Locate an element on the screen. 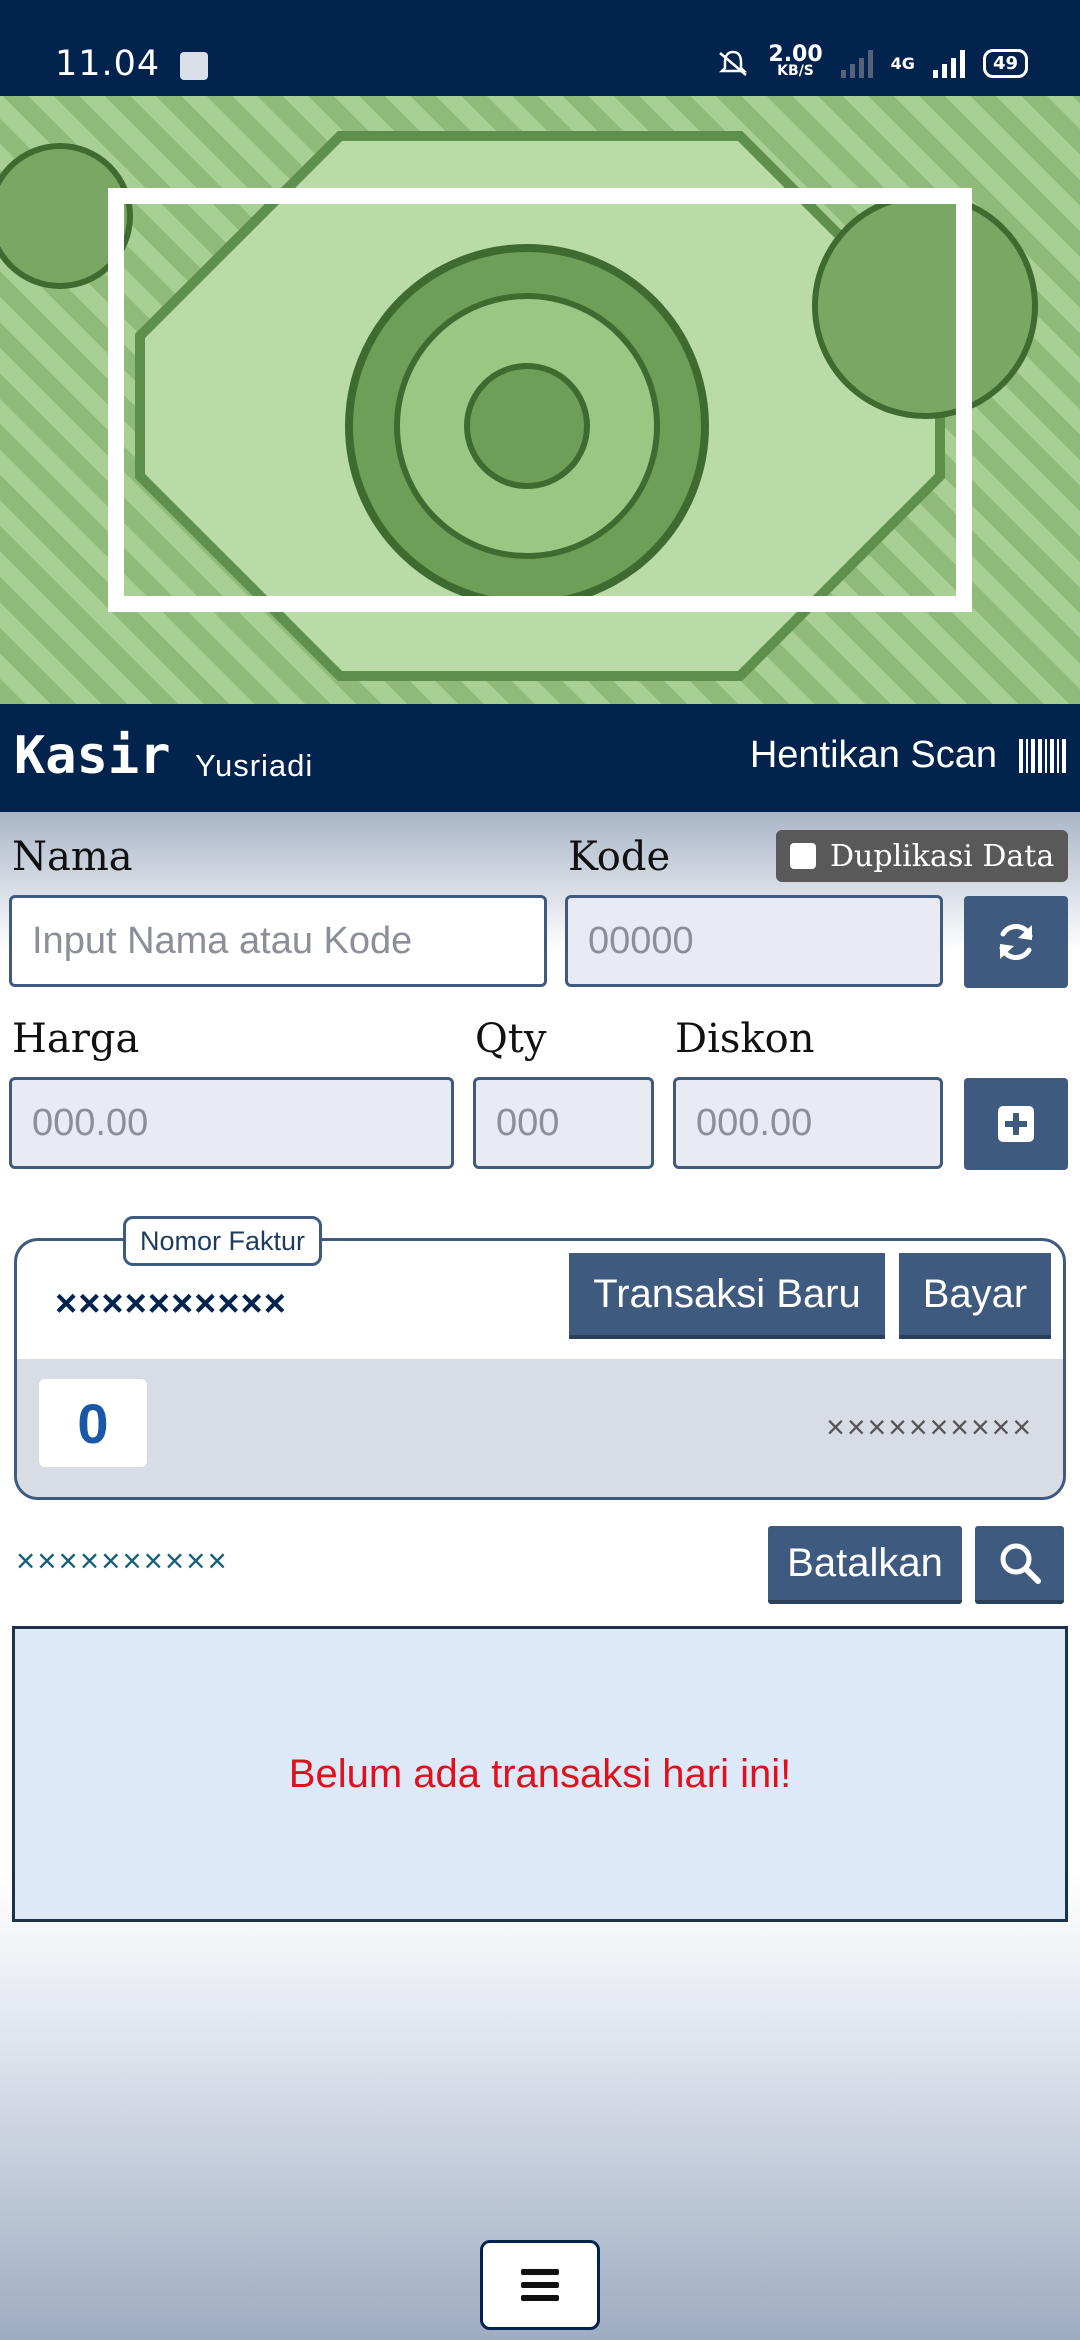 The height and width of the screenshot is (2340, 1080). invoice-number-legend: Nomor Faktur is located at coordinates (223, 1241).